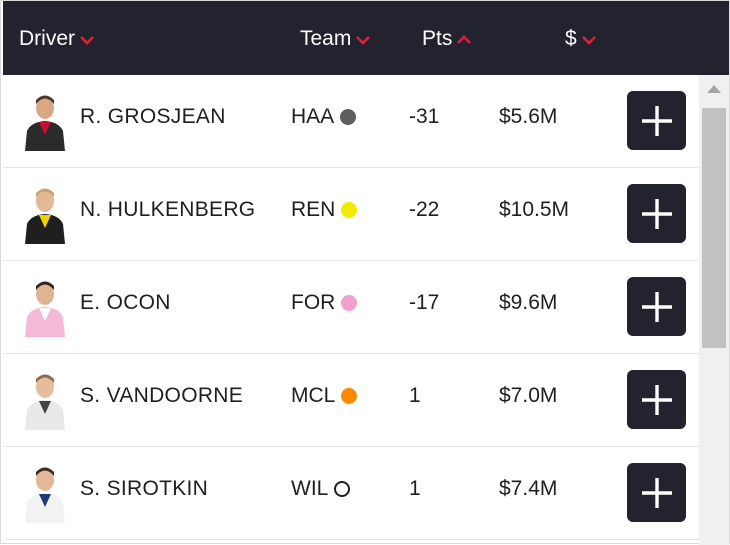  I want to click on vertical-scrollbar, so click(714, 310).